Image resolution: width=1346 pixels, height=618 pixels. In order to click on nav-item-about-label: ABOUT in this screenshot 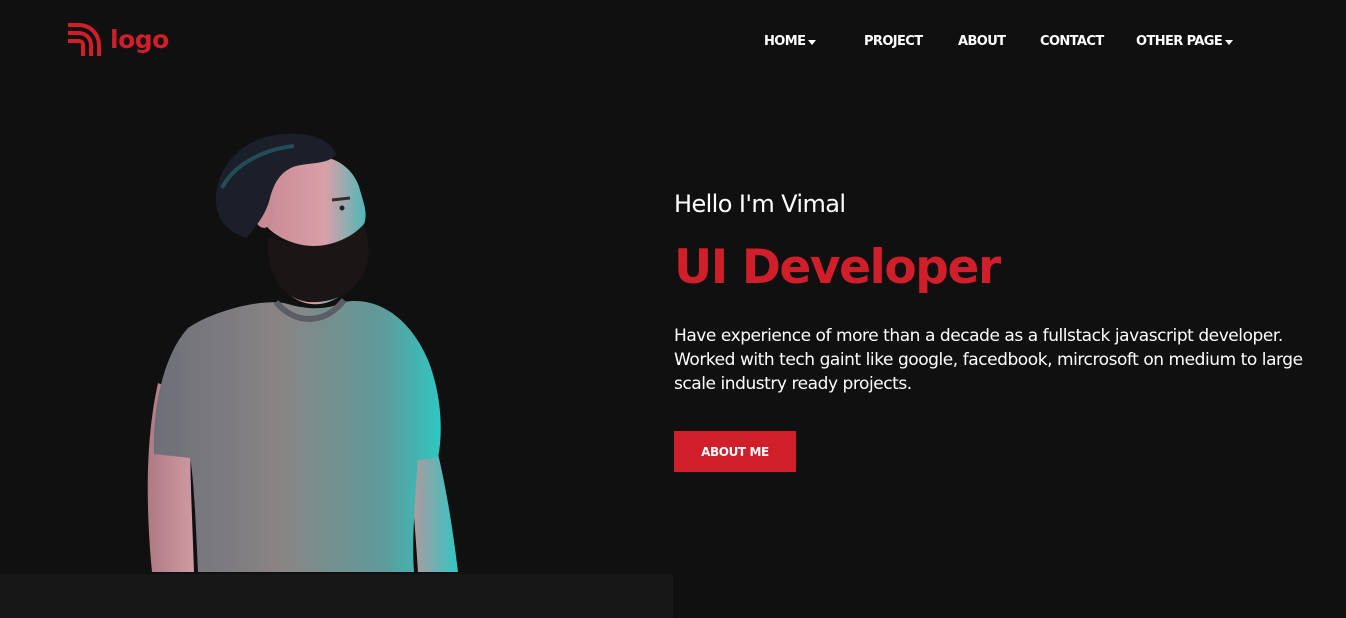, I will do `click(982, 41)`.